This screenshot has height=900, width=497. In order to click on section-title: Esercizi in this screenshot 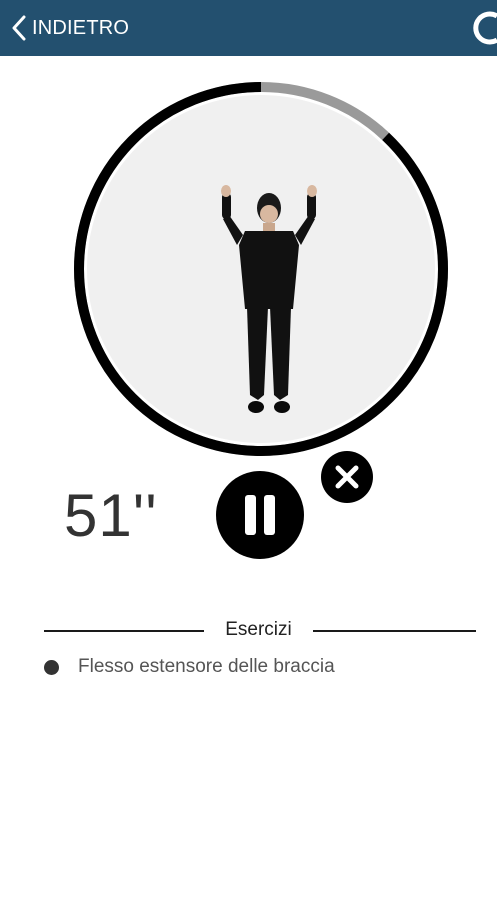, I will do `click(258, 629)`.